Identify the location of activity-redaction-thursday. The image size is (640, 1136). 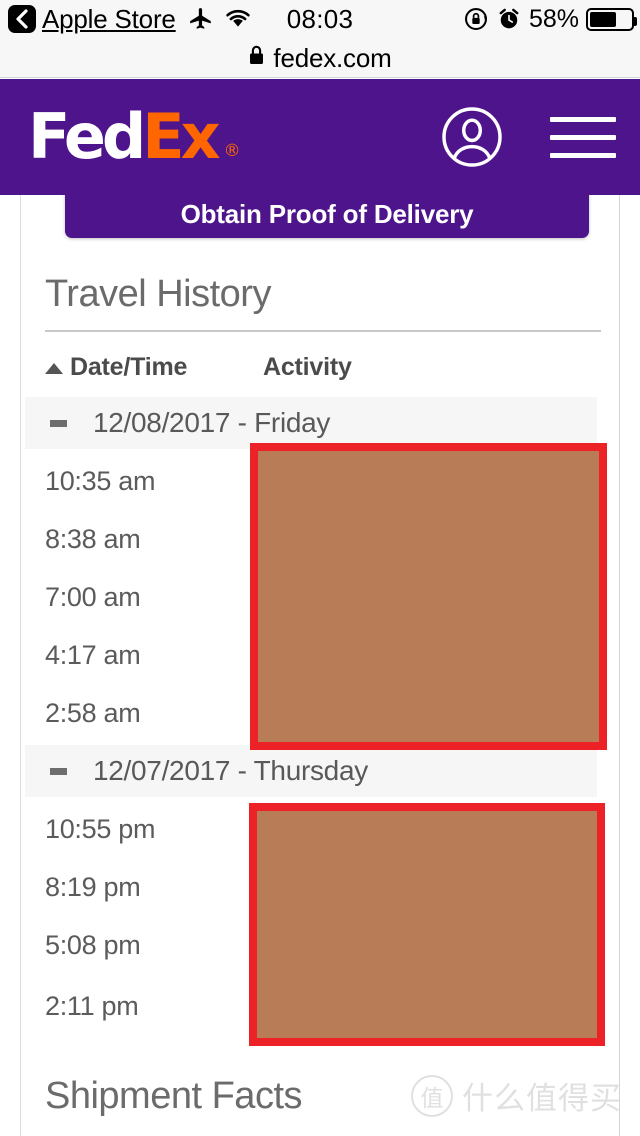
(427, 924).